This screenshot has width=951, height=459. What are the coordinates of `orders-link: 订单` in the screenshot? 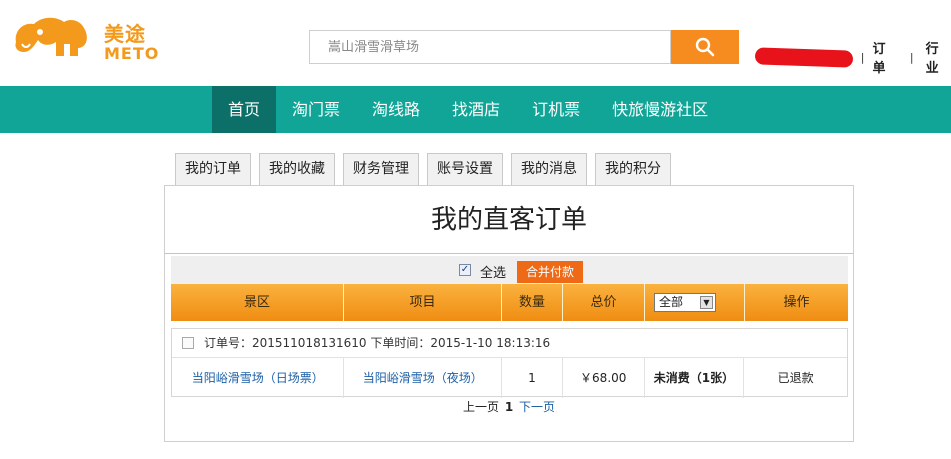 It's located at (884, 57).